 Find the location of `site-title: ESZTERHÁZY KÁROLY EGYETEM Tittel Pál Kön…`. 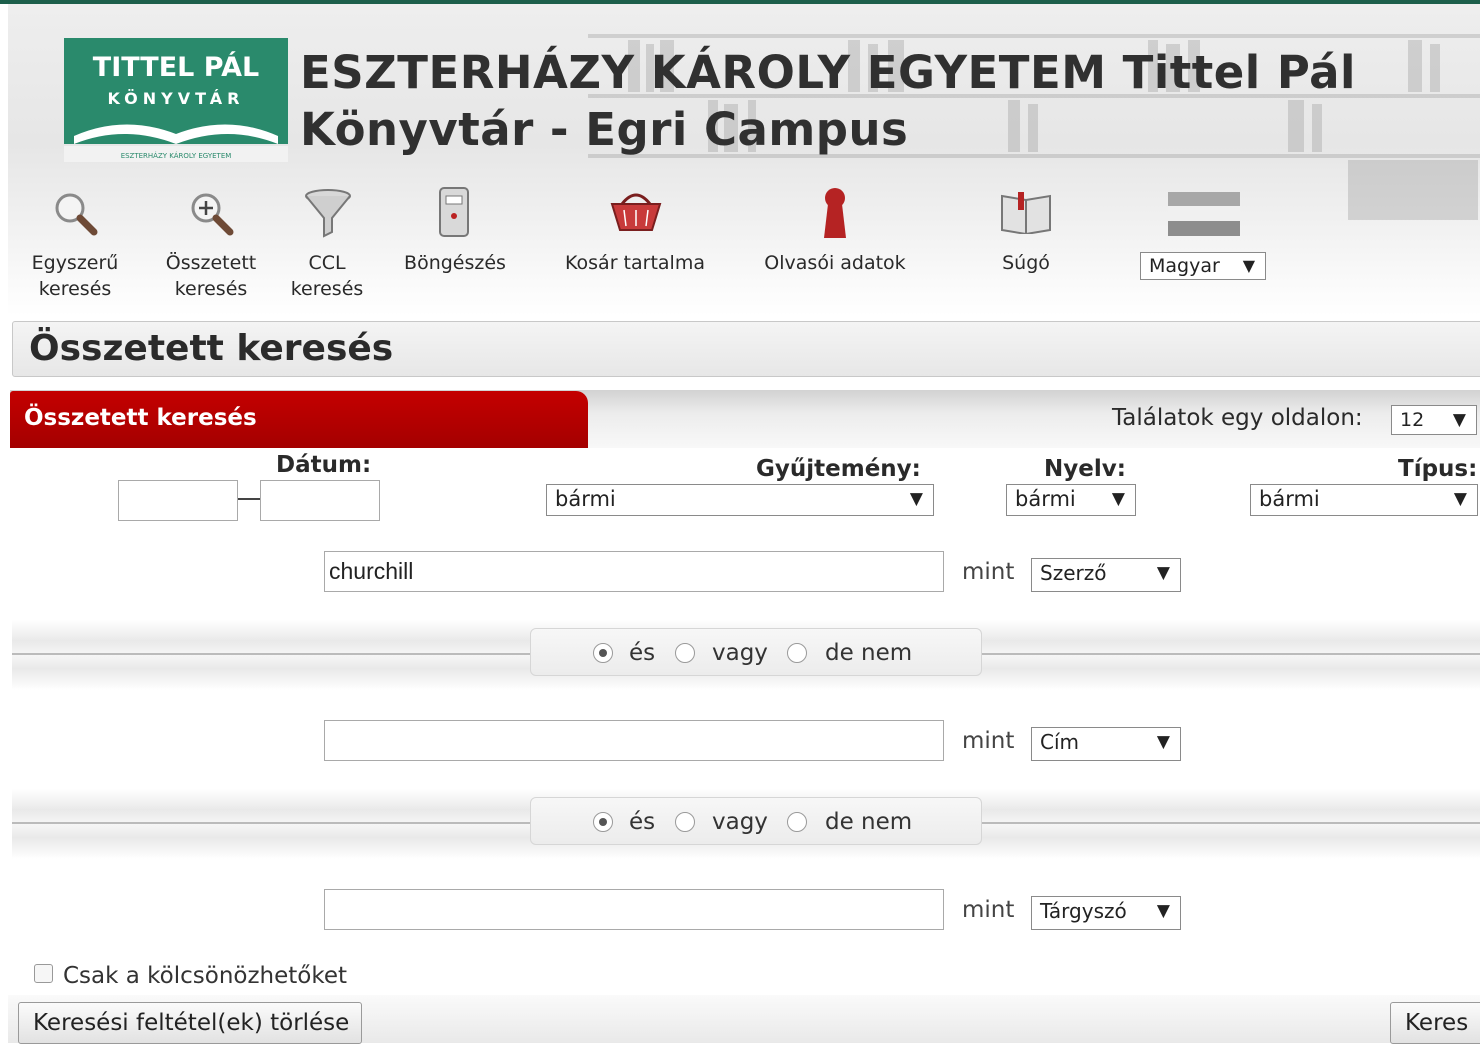

site-title: ESZTERHÁZY KÁROLY EGYETEM Tittel Pál Kön… is located at coordinates (870, 101).